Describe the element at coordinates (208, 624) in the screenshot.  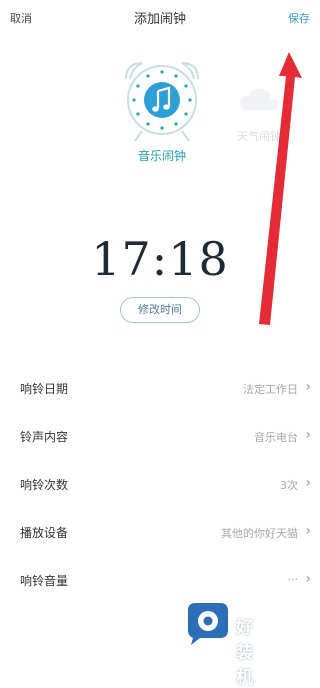
I see `watermark-logo-icon` at that location.